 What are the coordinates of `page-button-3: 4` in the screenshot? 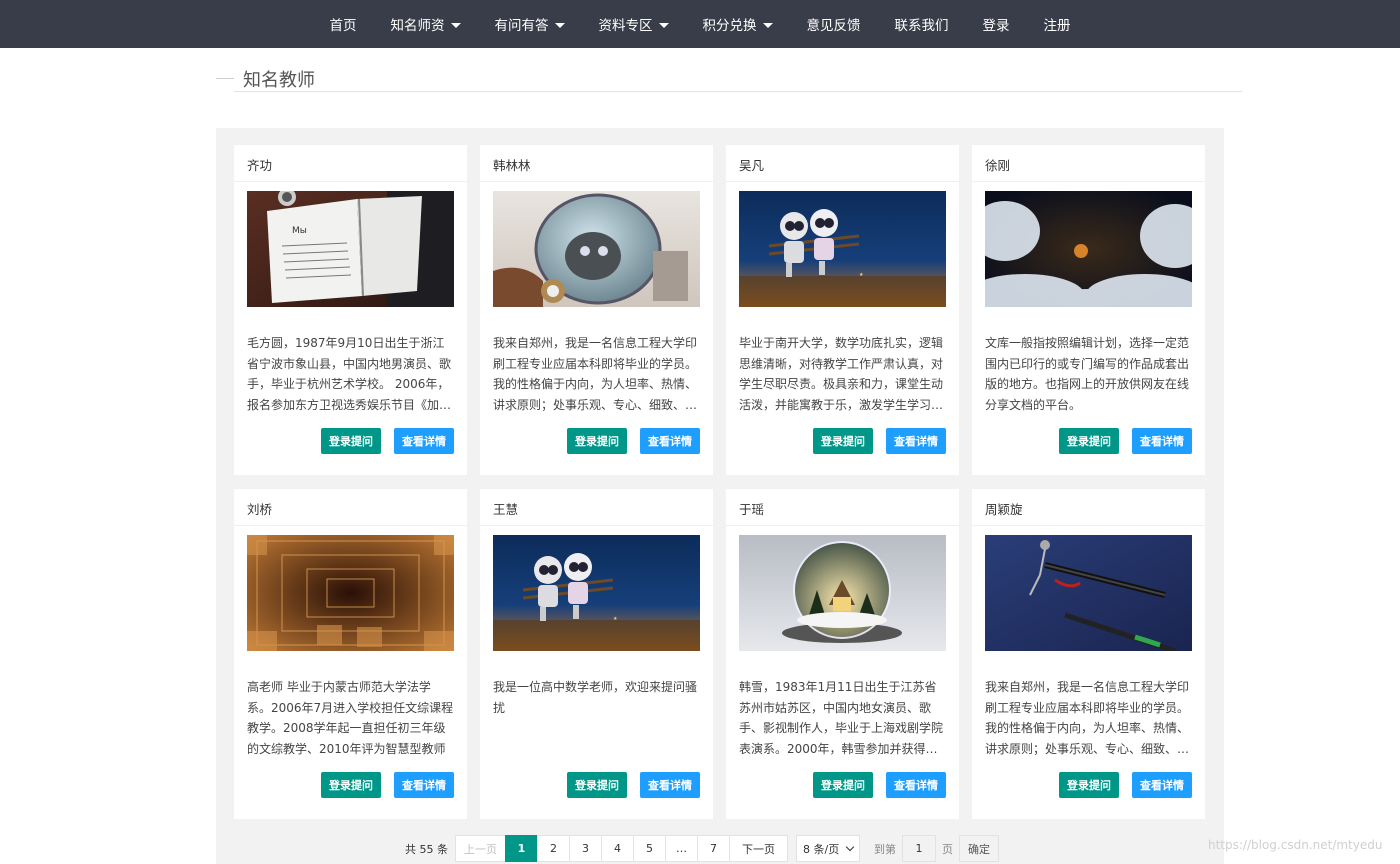 It's located at (617, 848).